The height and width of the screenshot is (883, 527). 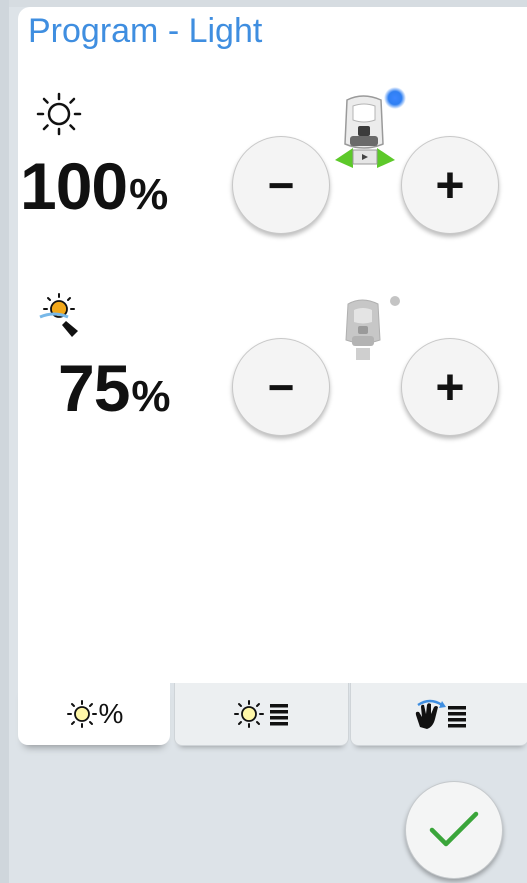 I want to click on ambient-light-increase-button: +, so click(x=450, y=387).